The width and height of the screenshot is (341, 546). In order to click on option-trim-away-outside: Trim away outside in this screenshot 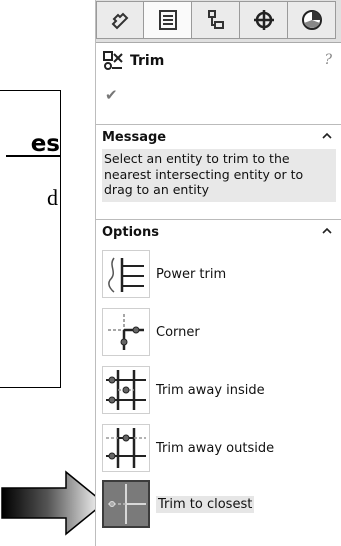, I will do `click(188, 448)`.